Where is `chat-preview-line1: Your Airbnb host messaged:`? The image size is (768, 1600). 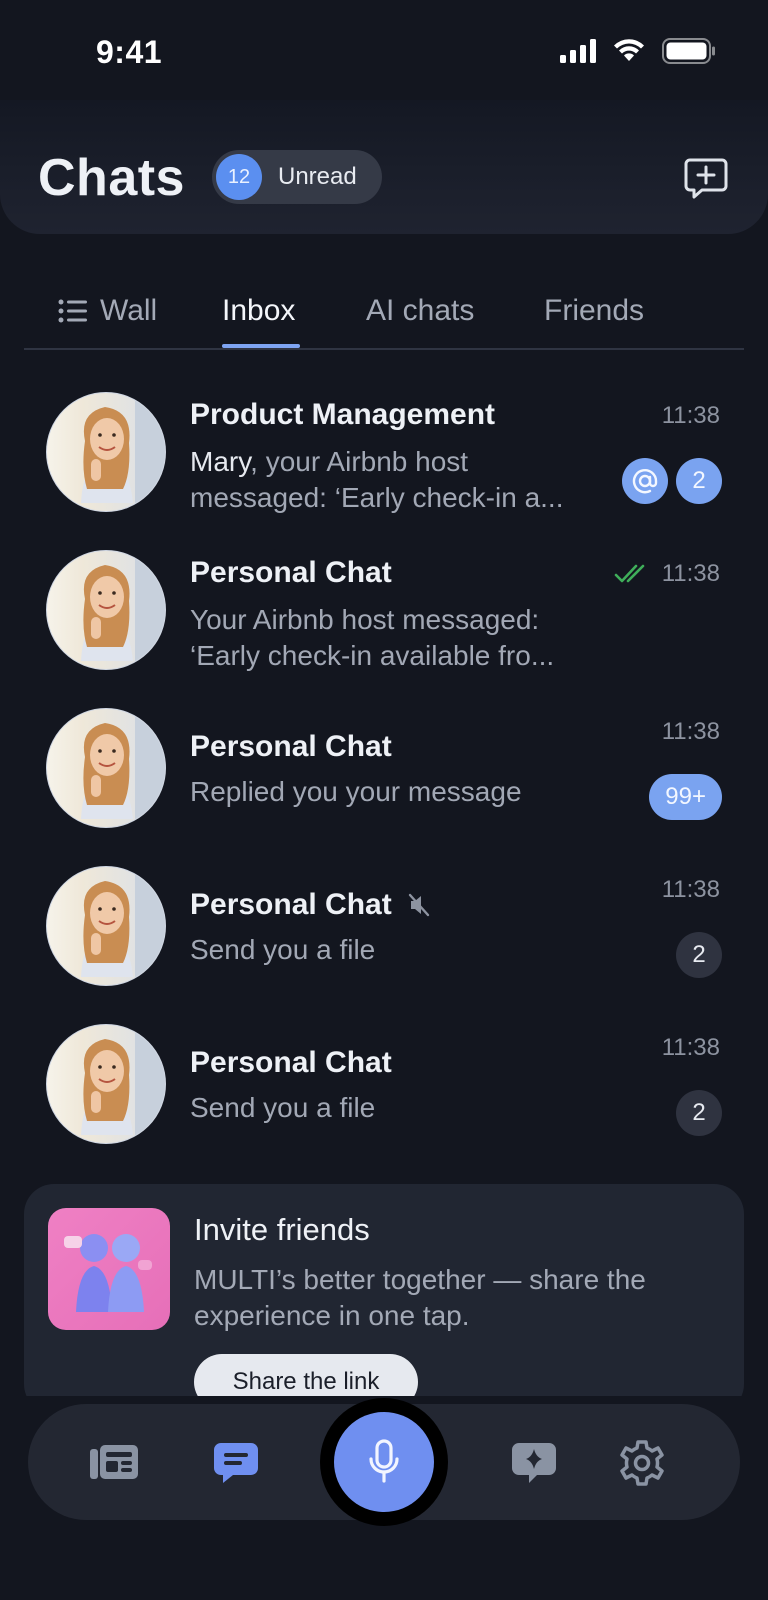
chat-preview-line1: Your Airbnb host messaged: is located at coordinates (365, 619).